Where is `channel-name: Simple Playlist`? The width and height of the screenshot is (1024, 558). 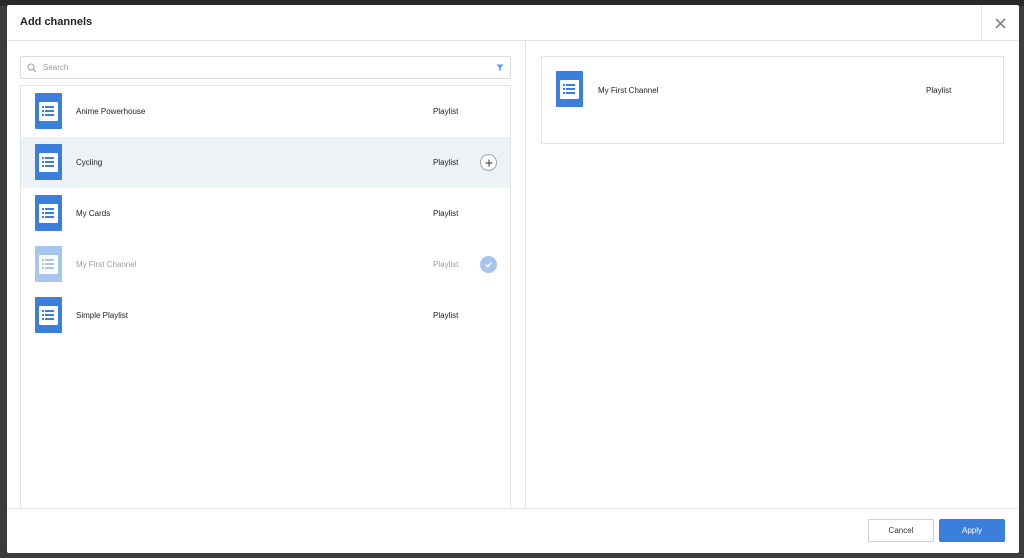 channel-name: Simple Playlist is located at coordinates (102, 315).